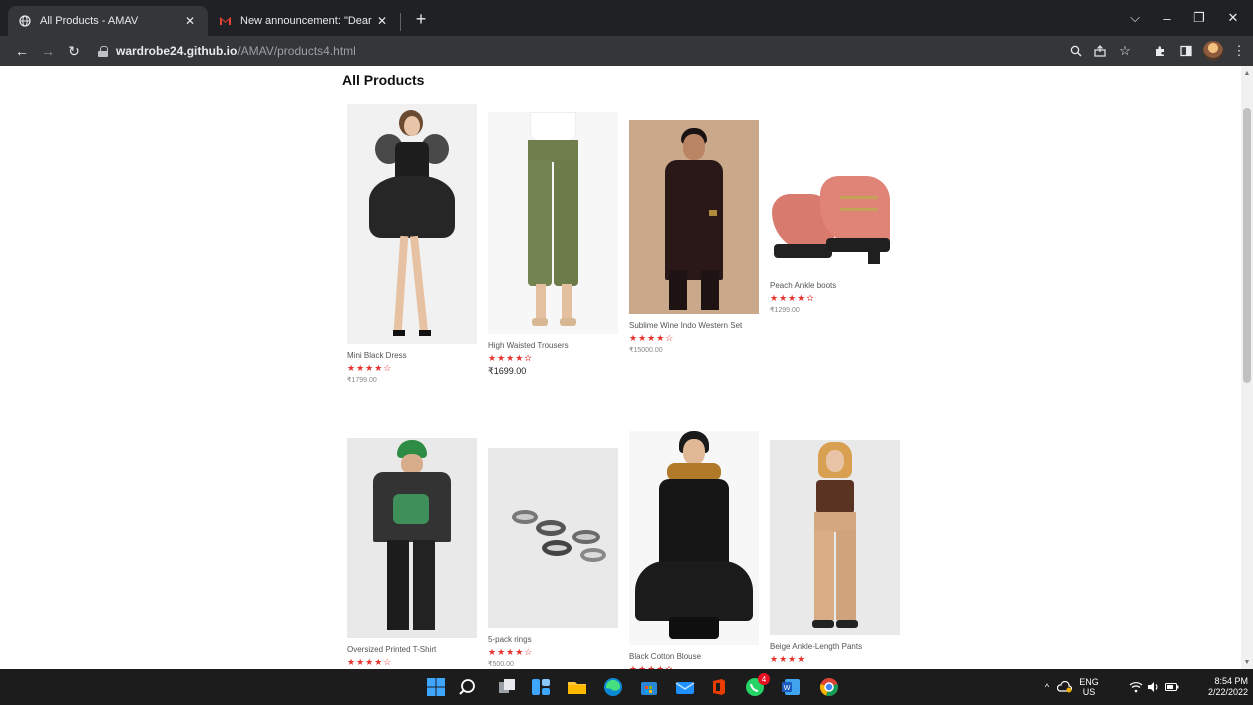  I want to click on rating-stars: ★★★★, so click(788, 659).